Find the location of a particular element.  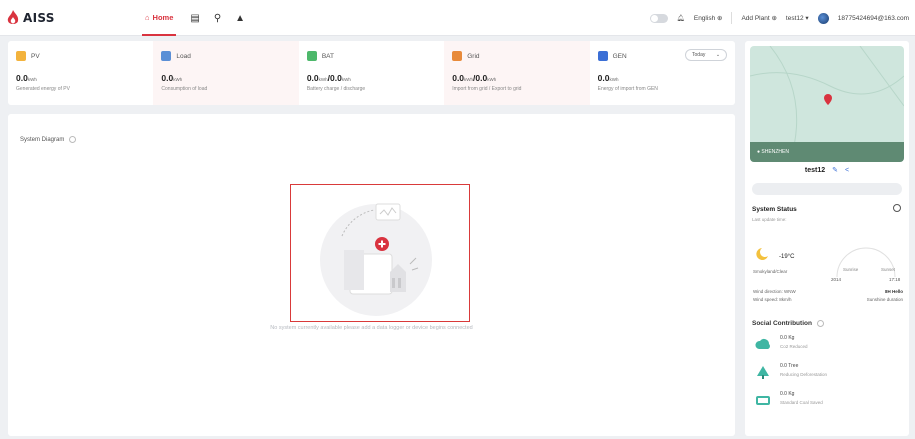

stat-desc: Generated energy of PV is located at coordinates (43, 89).